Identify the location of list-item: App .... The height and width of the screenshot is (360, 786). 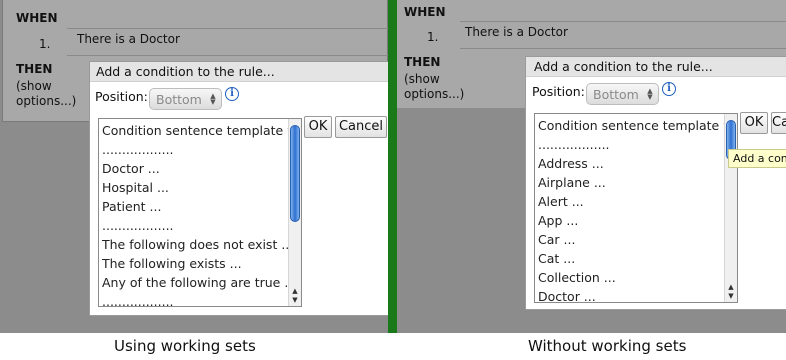
(558, 222).